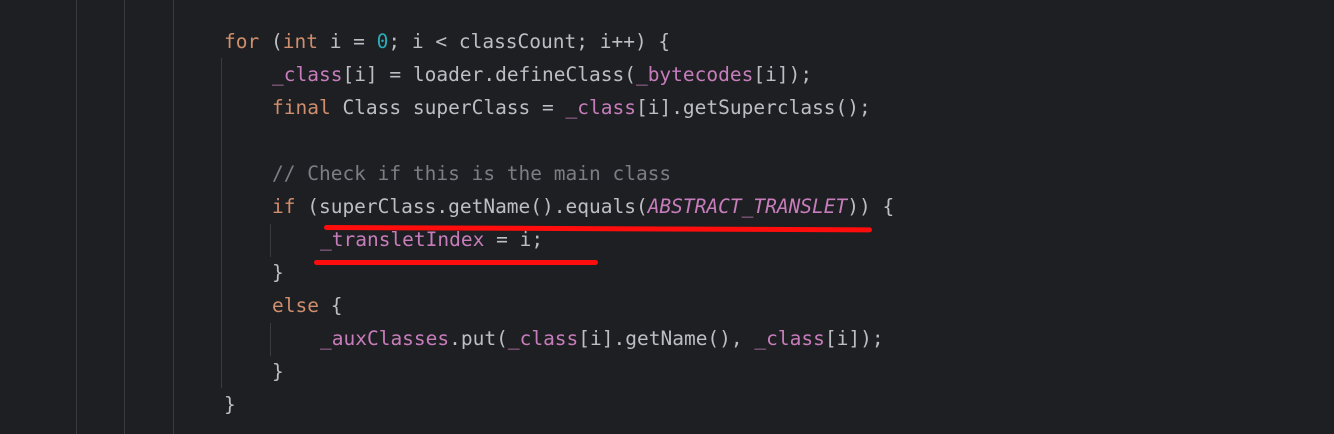  I want to click on code-line-5: // Check if this is the main class, so click(471, 173).